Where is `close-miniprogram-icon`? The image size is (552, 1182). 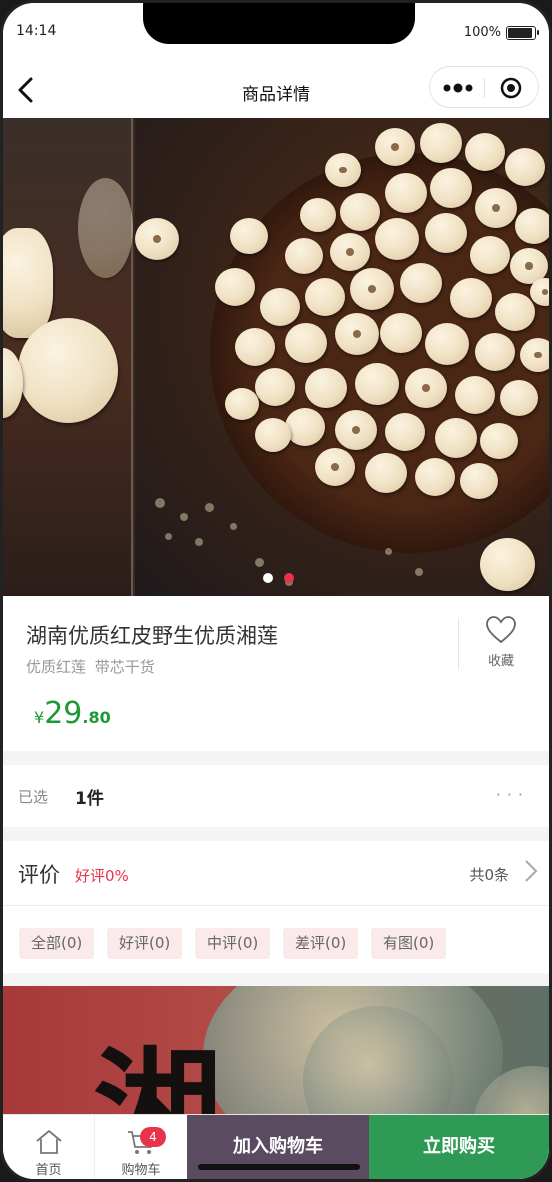
close-miniprogram-icon is located at coordinates (511, 88).